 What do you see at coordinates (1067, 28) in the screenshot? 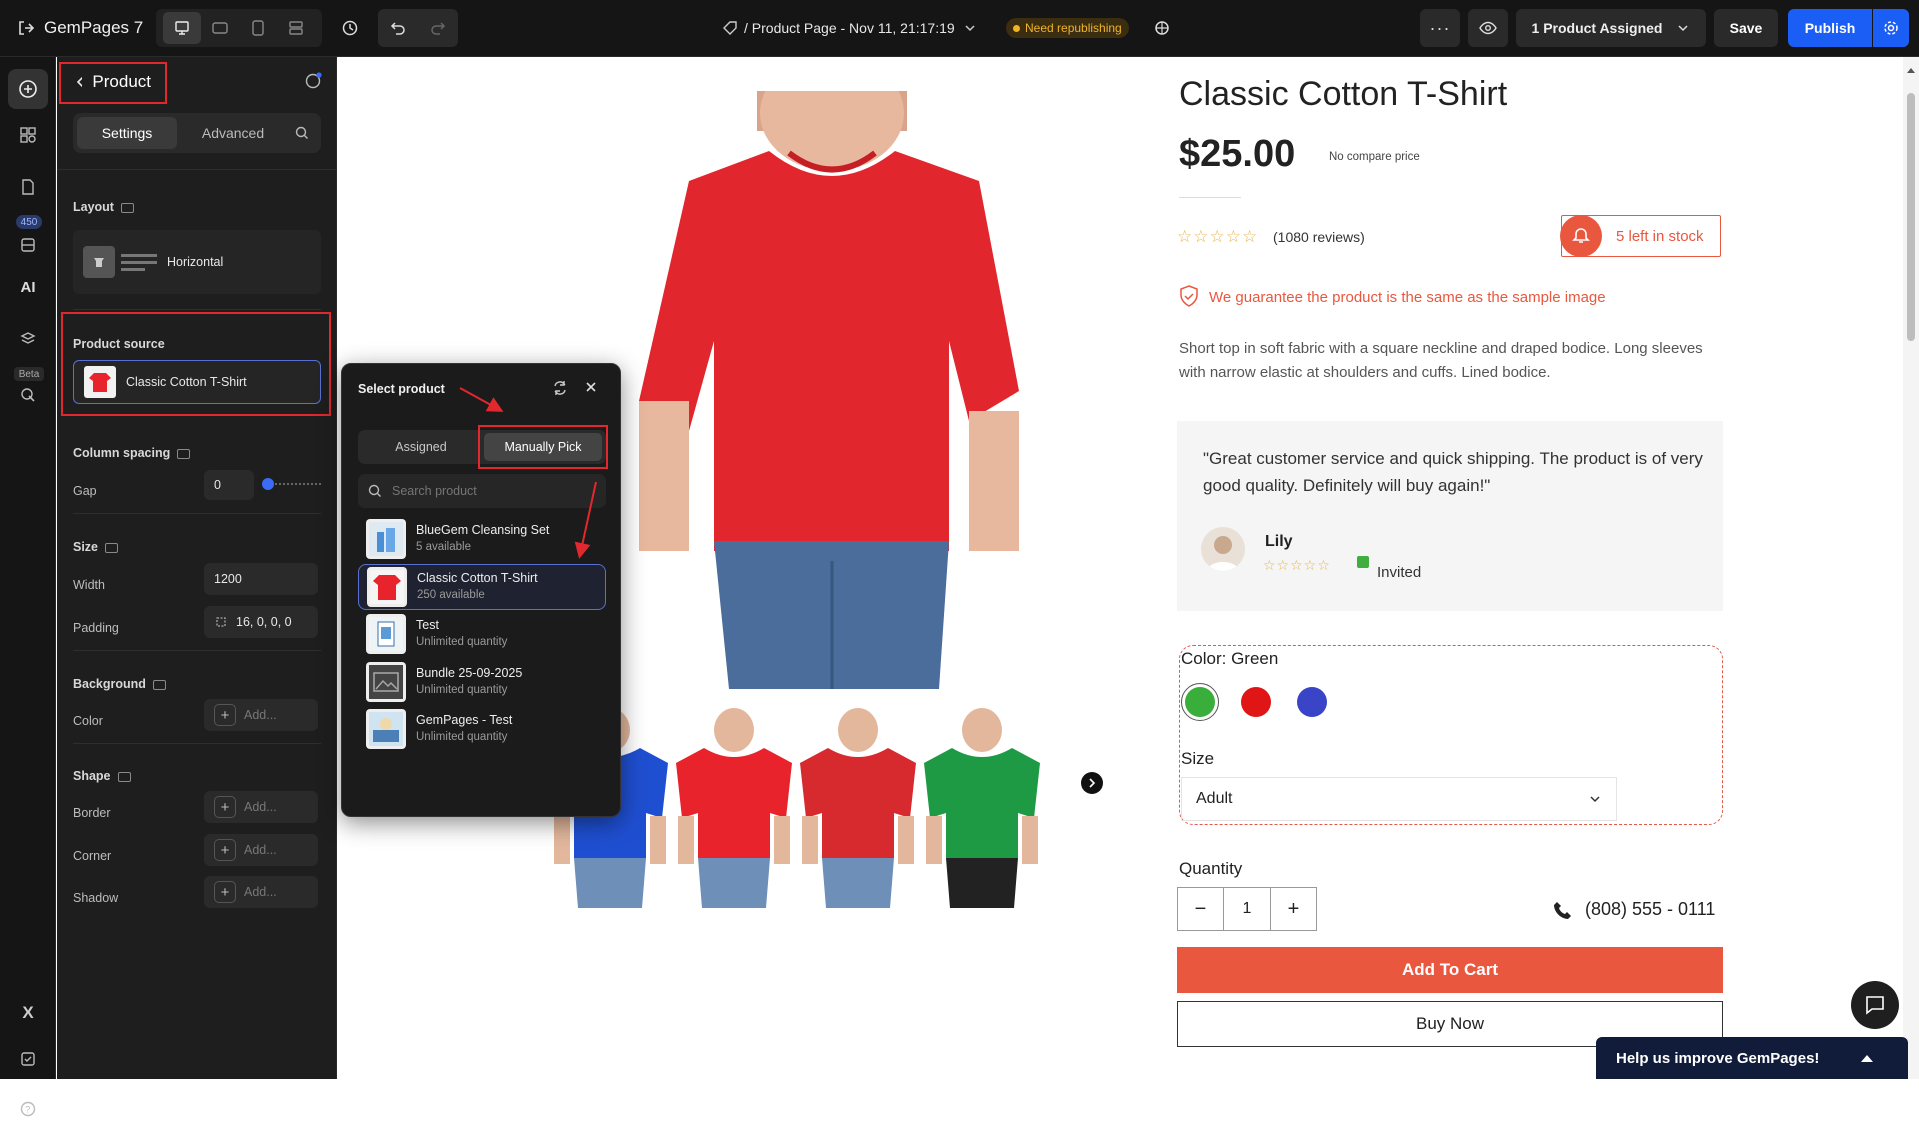
I see `republish-badge: Need republishing` at bounding box center [1067, 28].